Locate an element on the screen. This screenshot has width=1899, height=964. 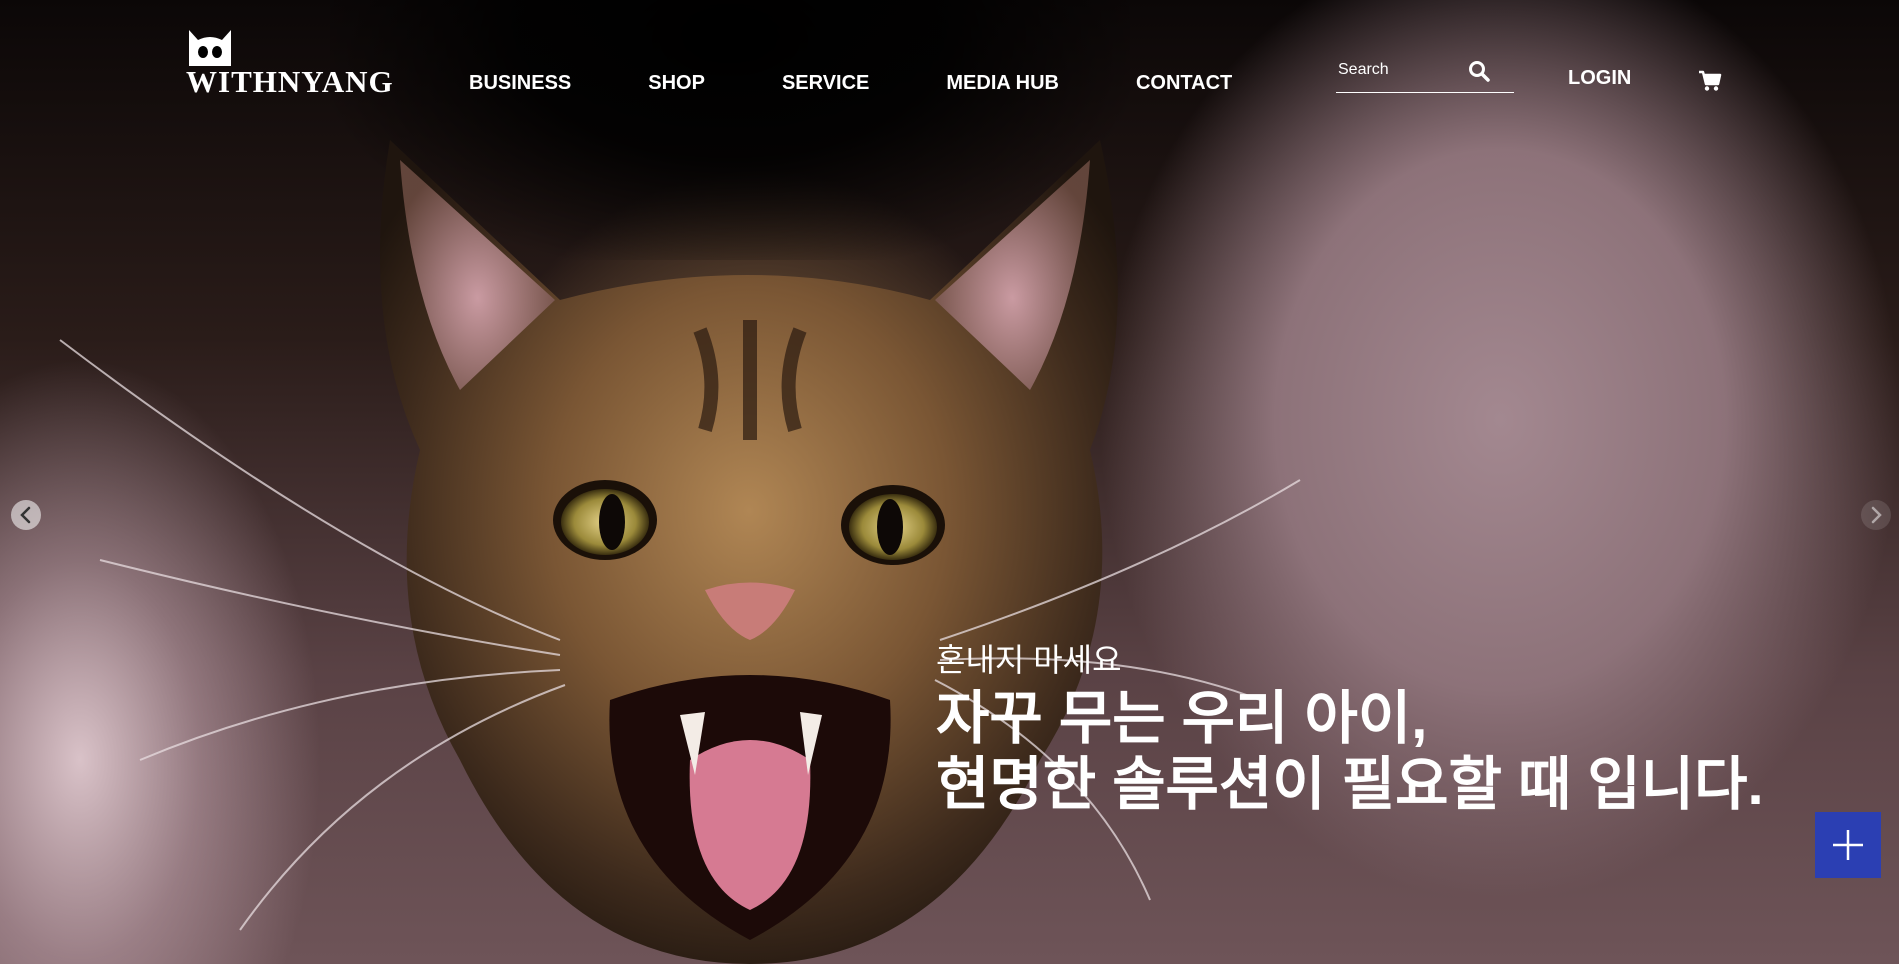
cat-logo-icon is located at coordinates (210, 48).